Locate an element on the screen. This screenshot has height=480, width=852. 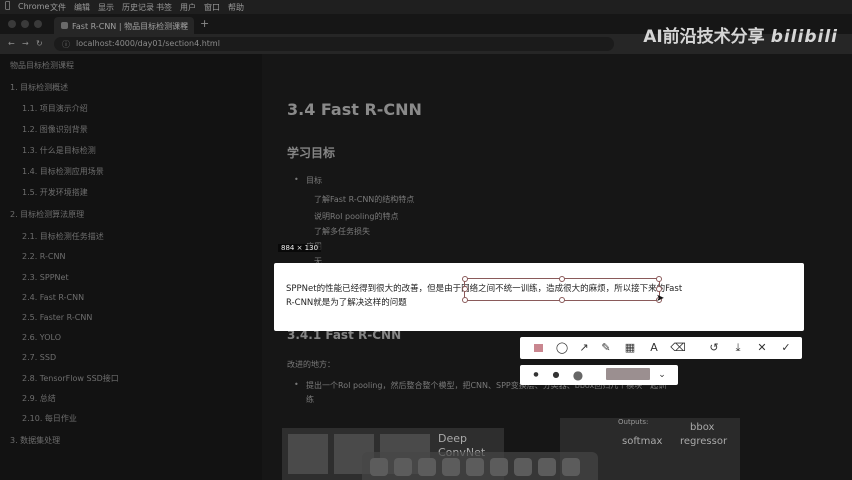
menu-view: 显示 is located at coordinates (106, 7).